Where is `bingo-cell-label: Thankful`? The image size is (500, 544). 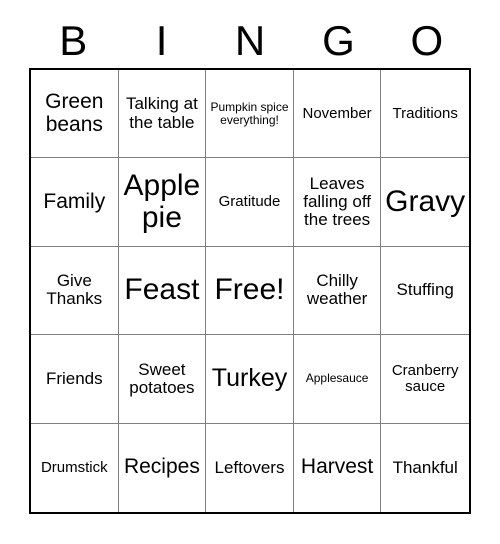 bingo-cell-label: Thankful is located at coordinates (425, 467).